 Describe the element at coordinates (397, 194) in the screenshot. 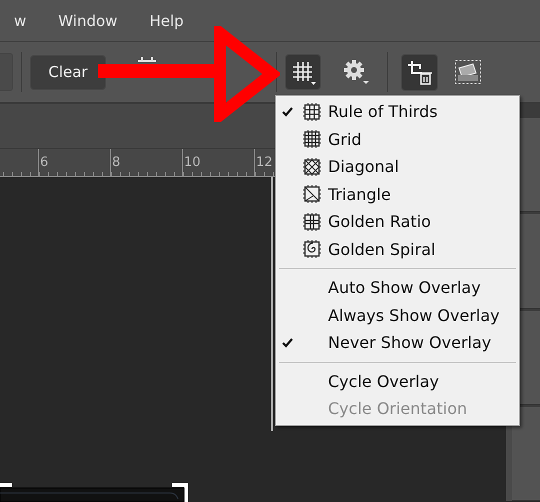

I see `menu-item: Triangle` at that location.